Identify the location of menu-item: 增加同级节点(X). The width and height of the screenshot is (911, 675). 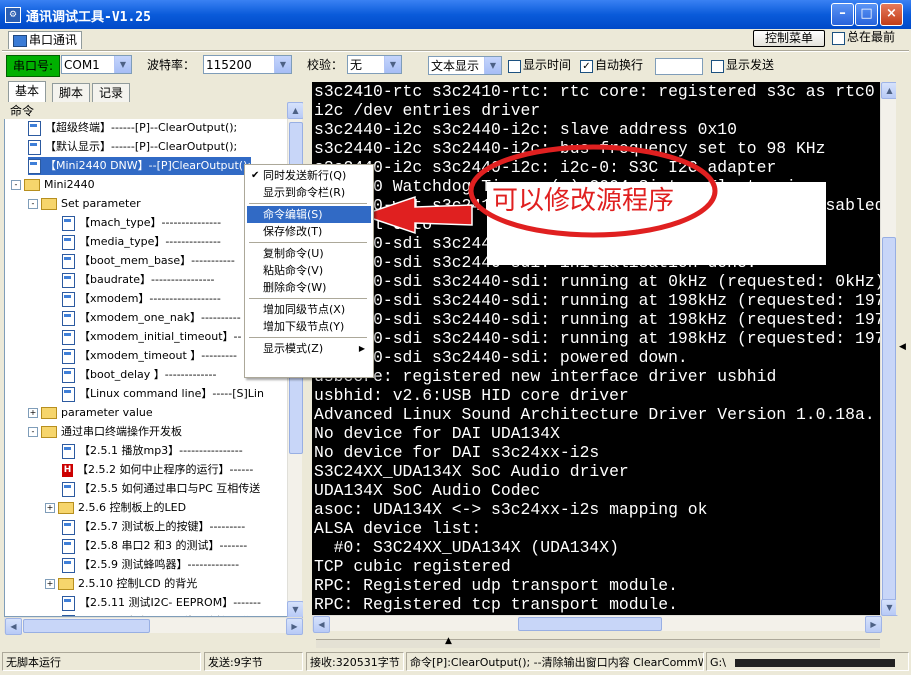
(309, 309).